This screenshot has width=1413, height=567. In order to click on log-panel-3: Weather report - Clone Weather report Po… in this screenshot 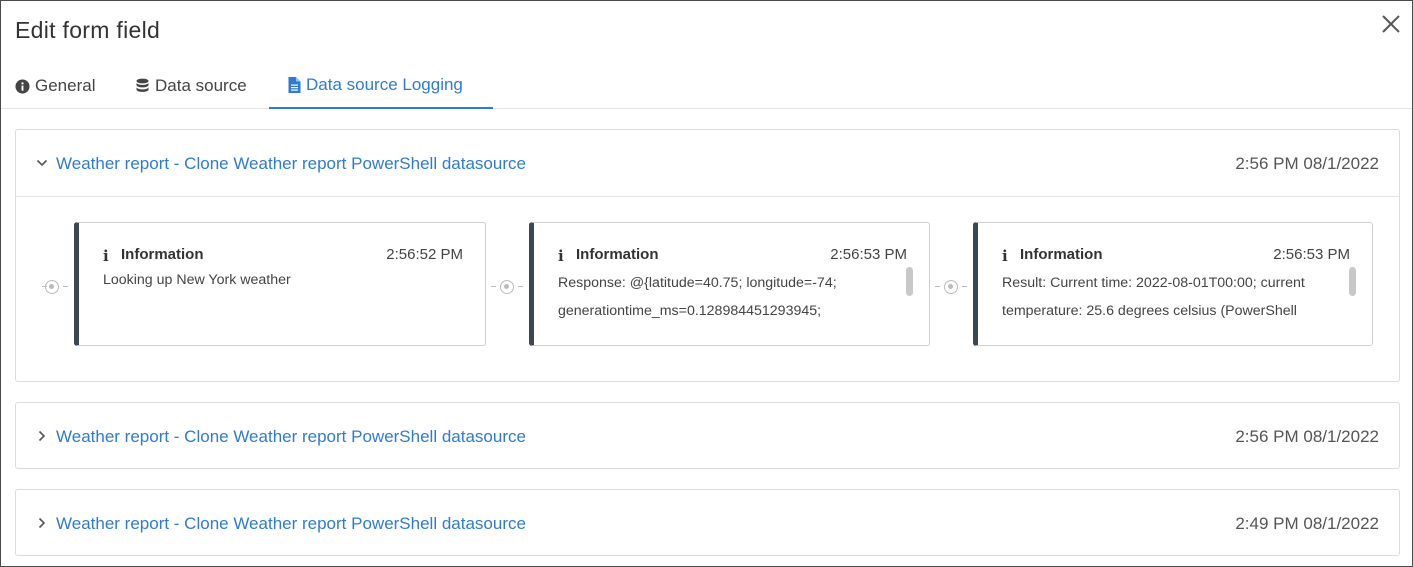, I will do `click(707, 522)`.